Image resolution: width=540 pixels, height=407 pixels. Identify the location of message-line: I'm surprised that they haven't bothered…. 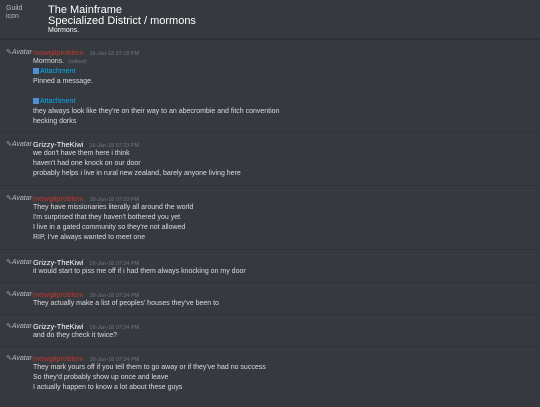
(107, 217).